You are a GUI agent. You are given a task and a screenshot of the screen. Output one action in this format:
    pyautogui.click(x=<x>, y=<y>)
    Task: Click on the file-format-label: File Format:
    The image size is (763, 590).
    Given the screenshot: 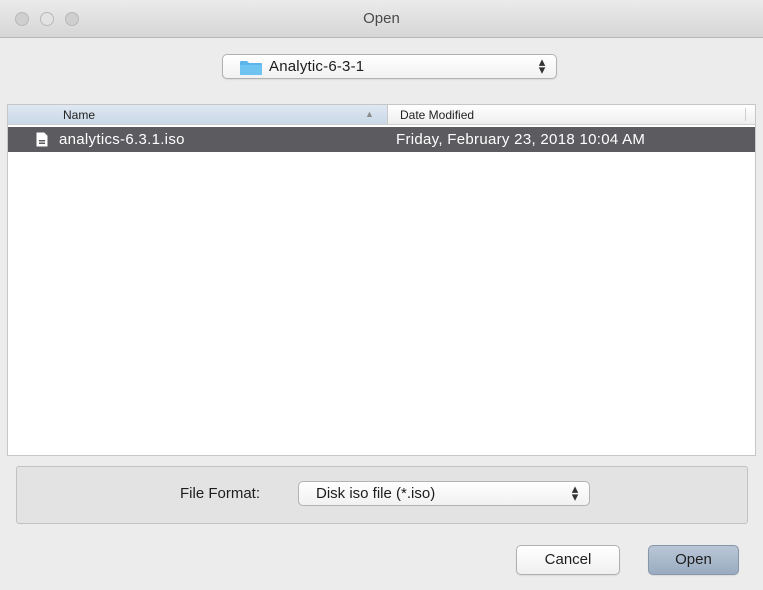 What is the action you would take?
    pyautogui.click(x=220, y=493)
    